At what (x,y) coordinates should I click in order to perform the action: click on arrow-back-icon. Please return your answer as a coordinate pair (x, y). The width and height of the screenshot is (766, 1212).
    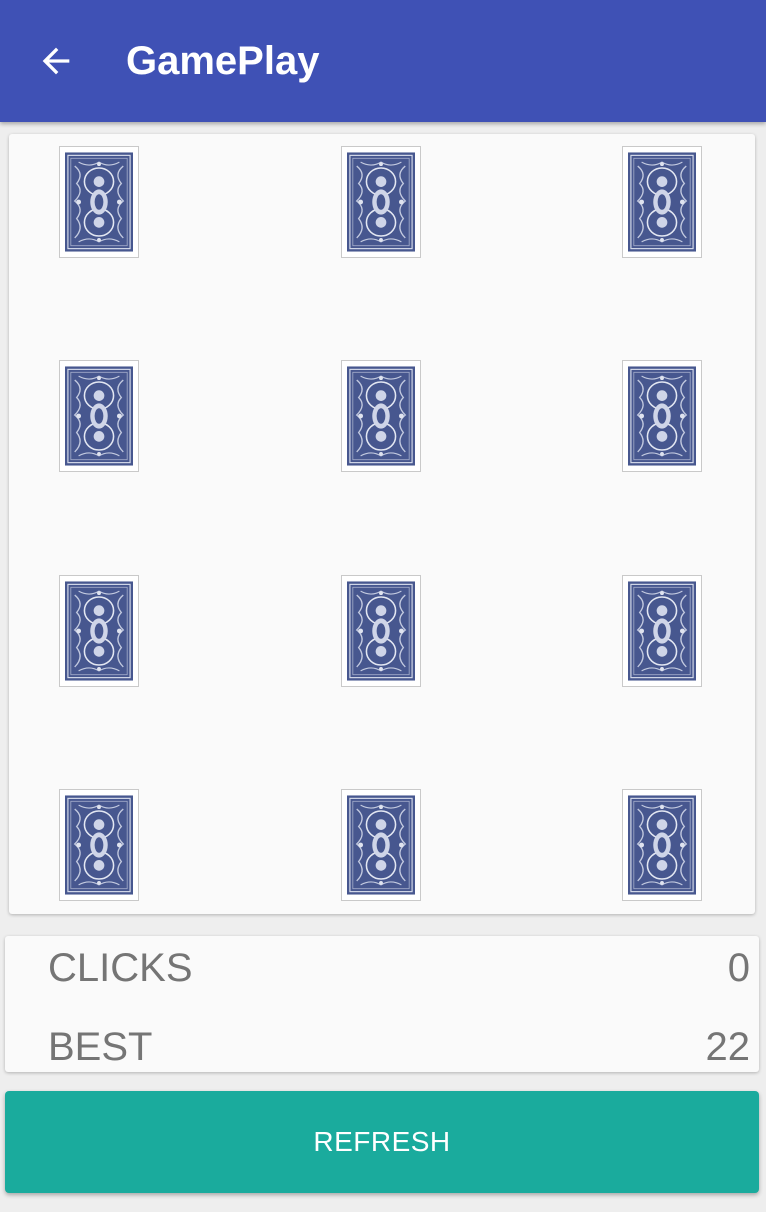
    Looking at the image, I should click on (56, 61).